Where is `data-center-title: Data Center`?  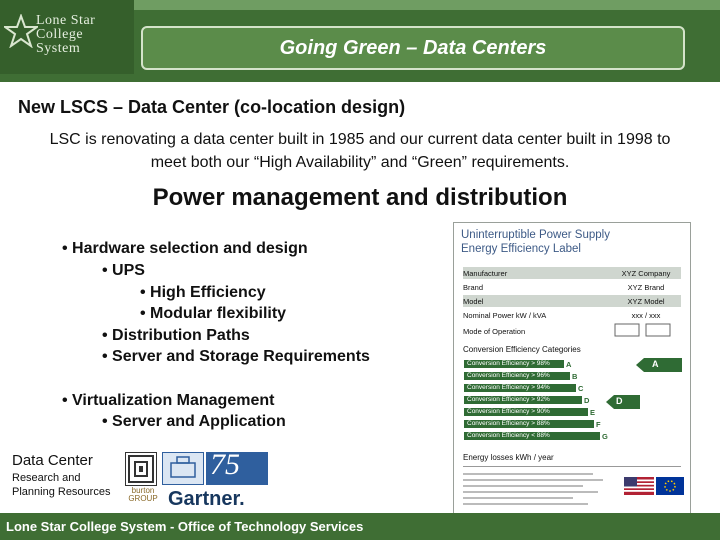
data-center-title: Data Center is located at coordinates (52, 460).